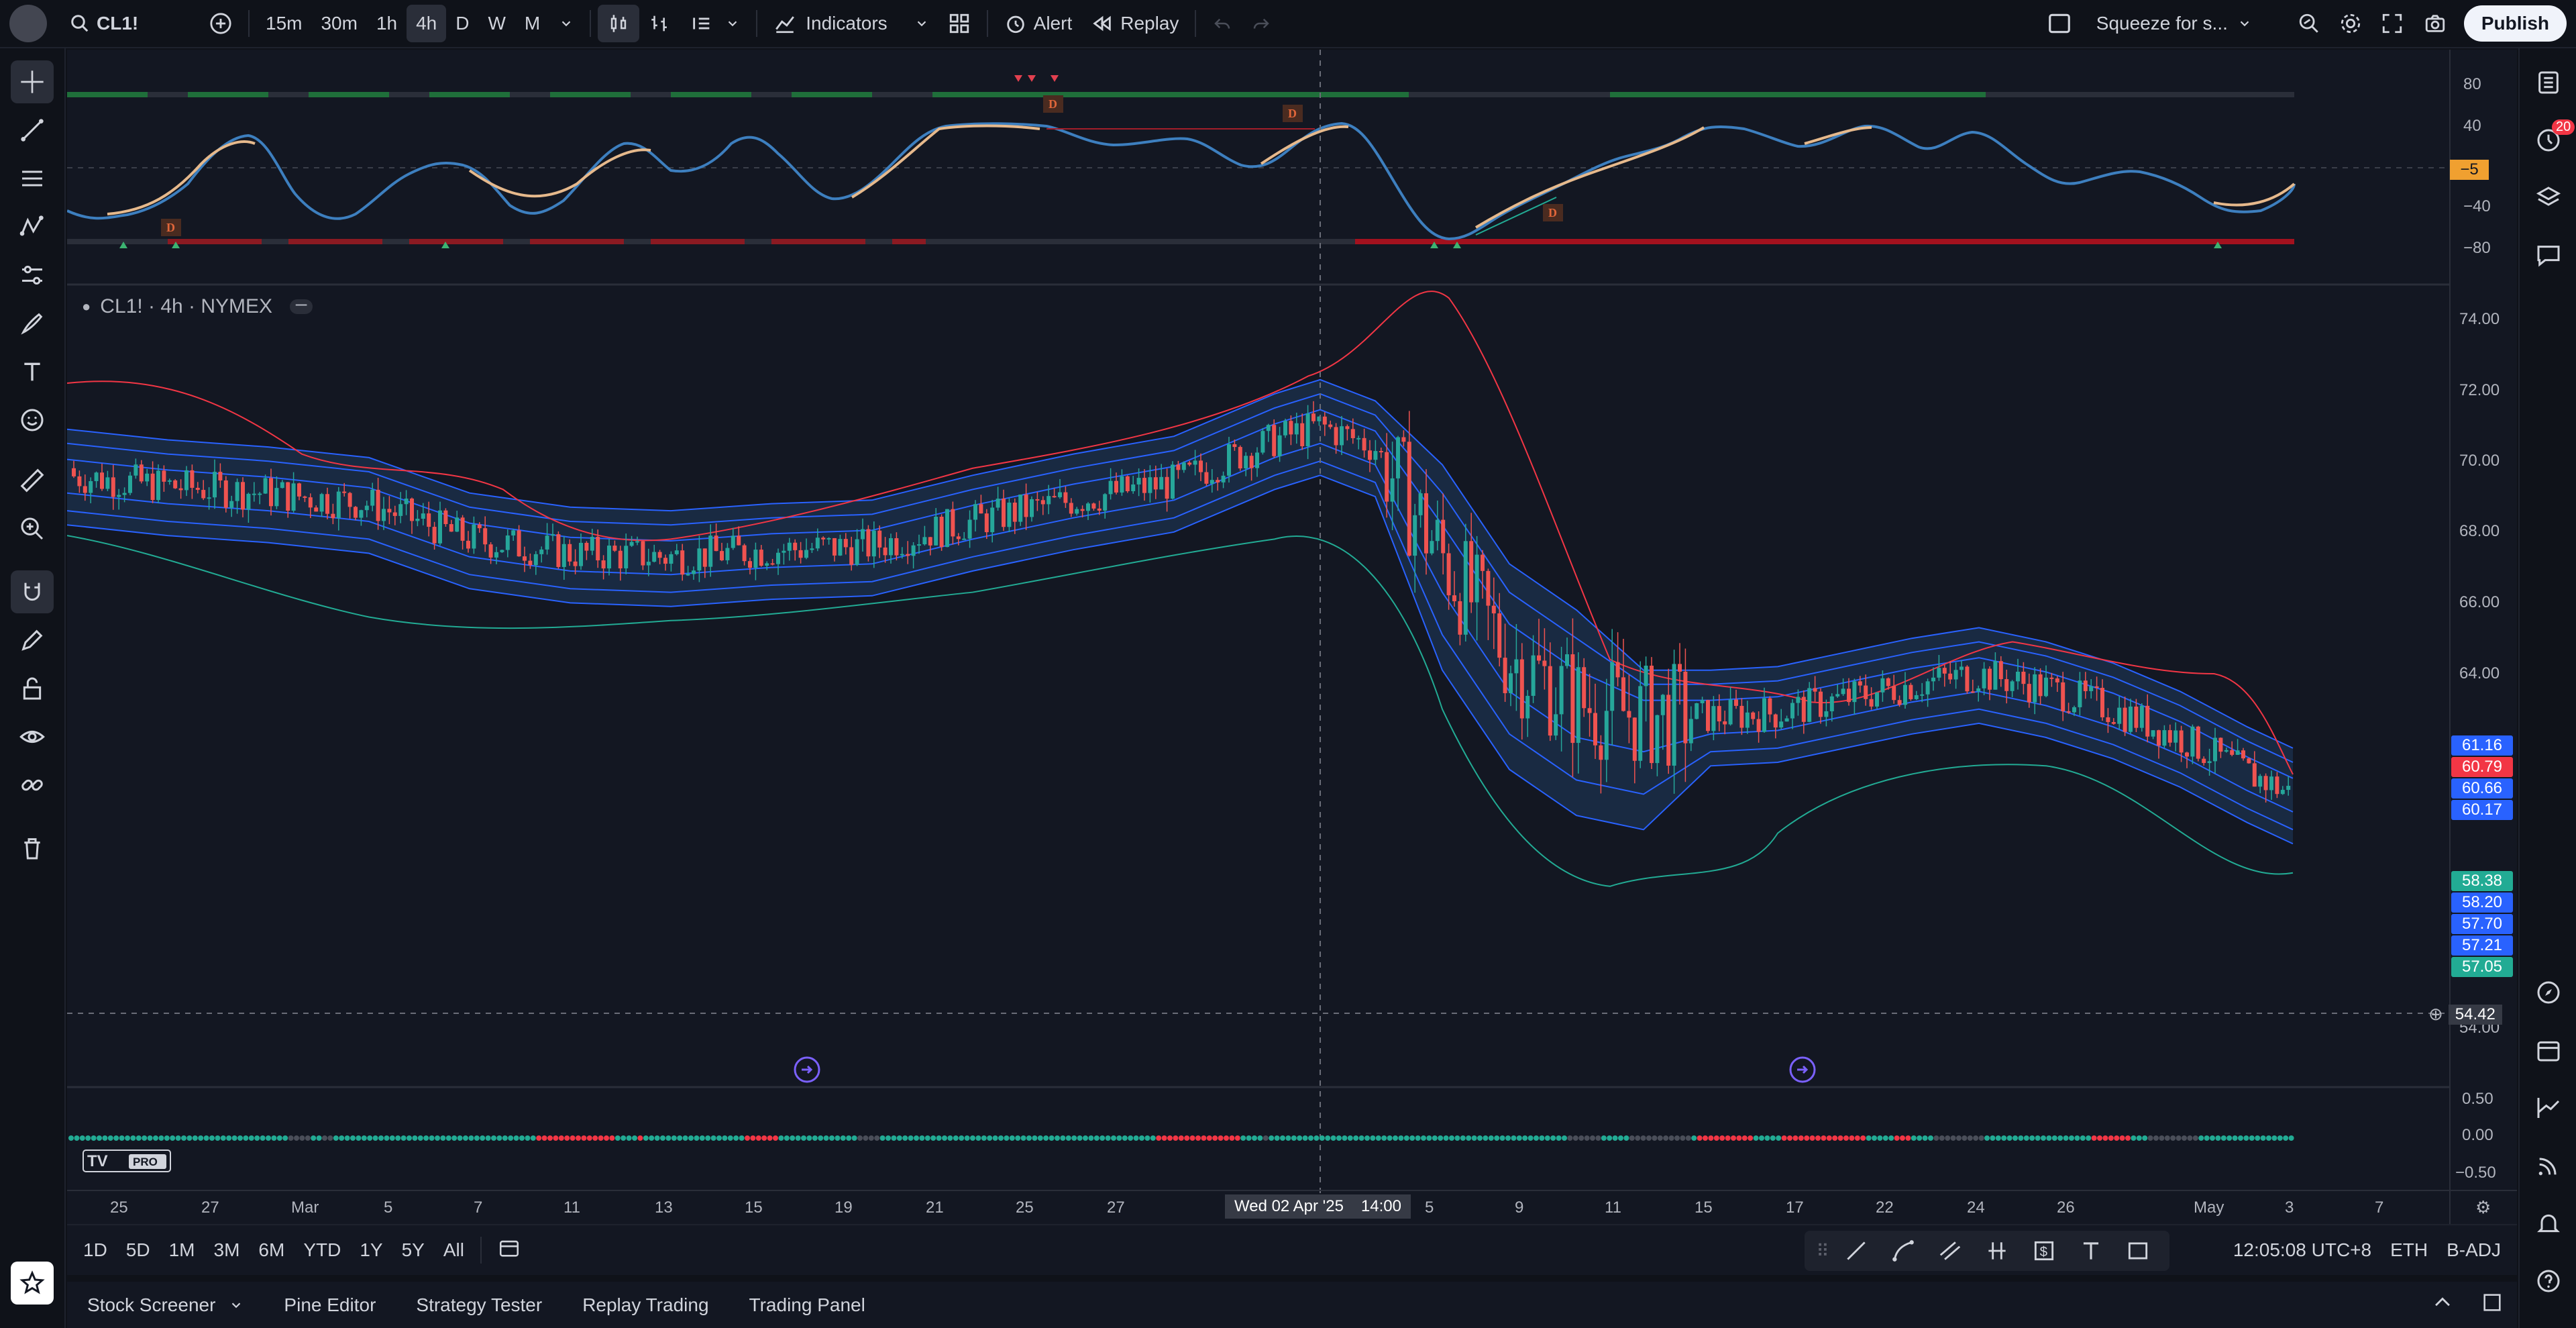 The image size is (2576, 1328). What do you see at coordinates (32, 130) in the screenshot?
I see `trend-line-tool` at bounding box center [32, 130].